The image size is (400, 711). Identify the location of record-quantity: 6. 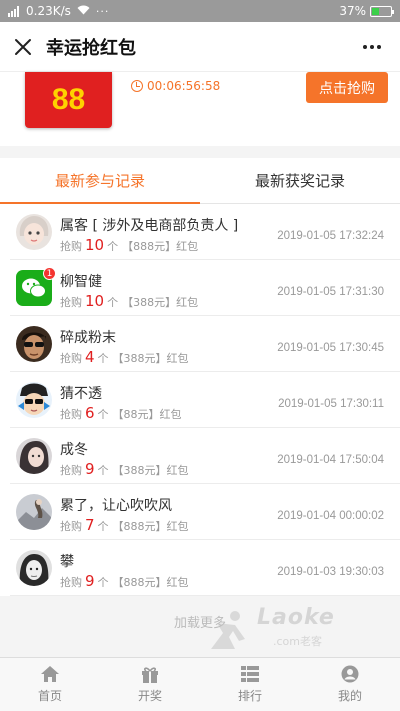
(90, 413).